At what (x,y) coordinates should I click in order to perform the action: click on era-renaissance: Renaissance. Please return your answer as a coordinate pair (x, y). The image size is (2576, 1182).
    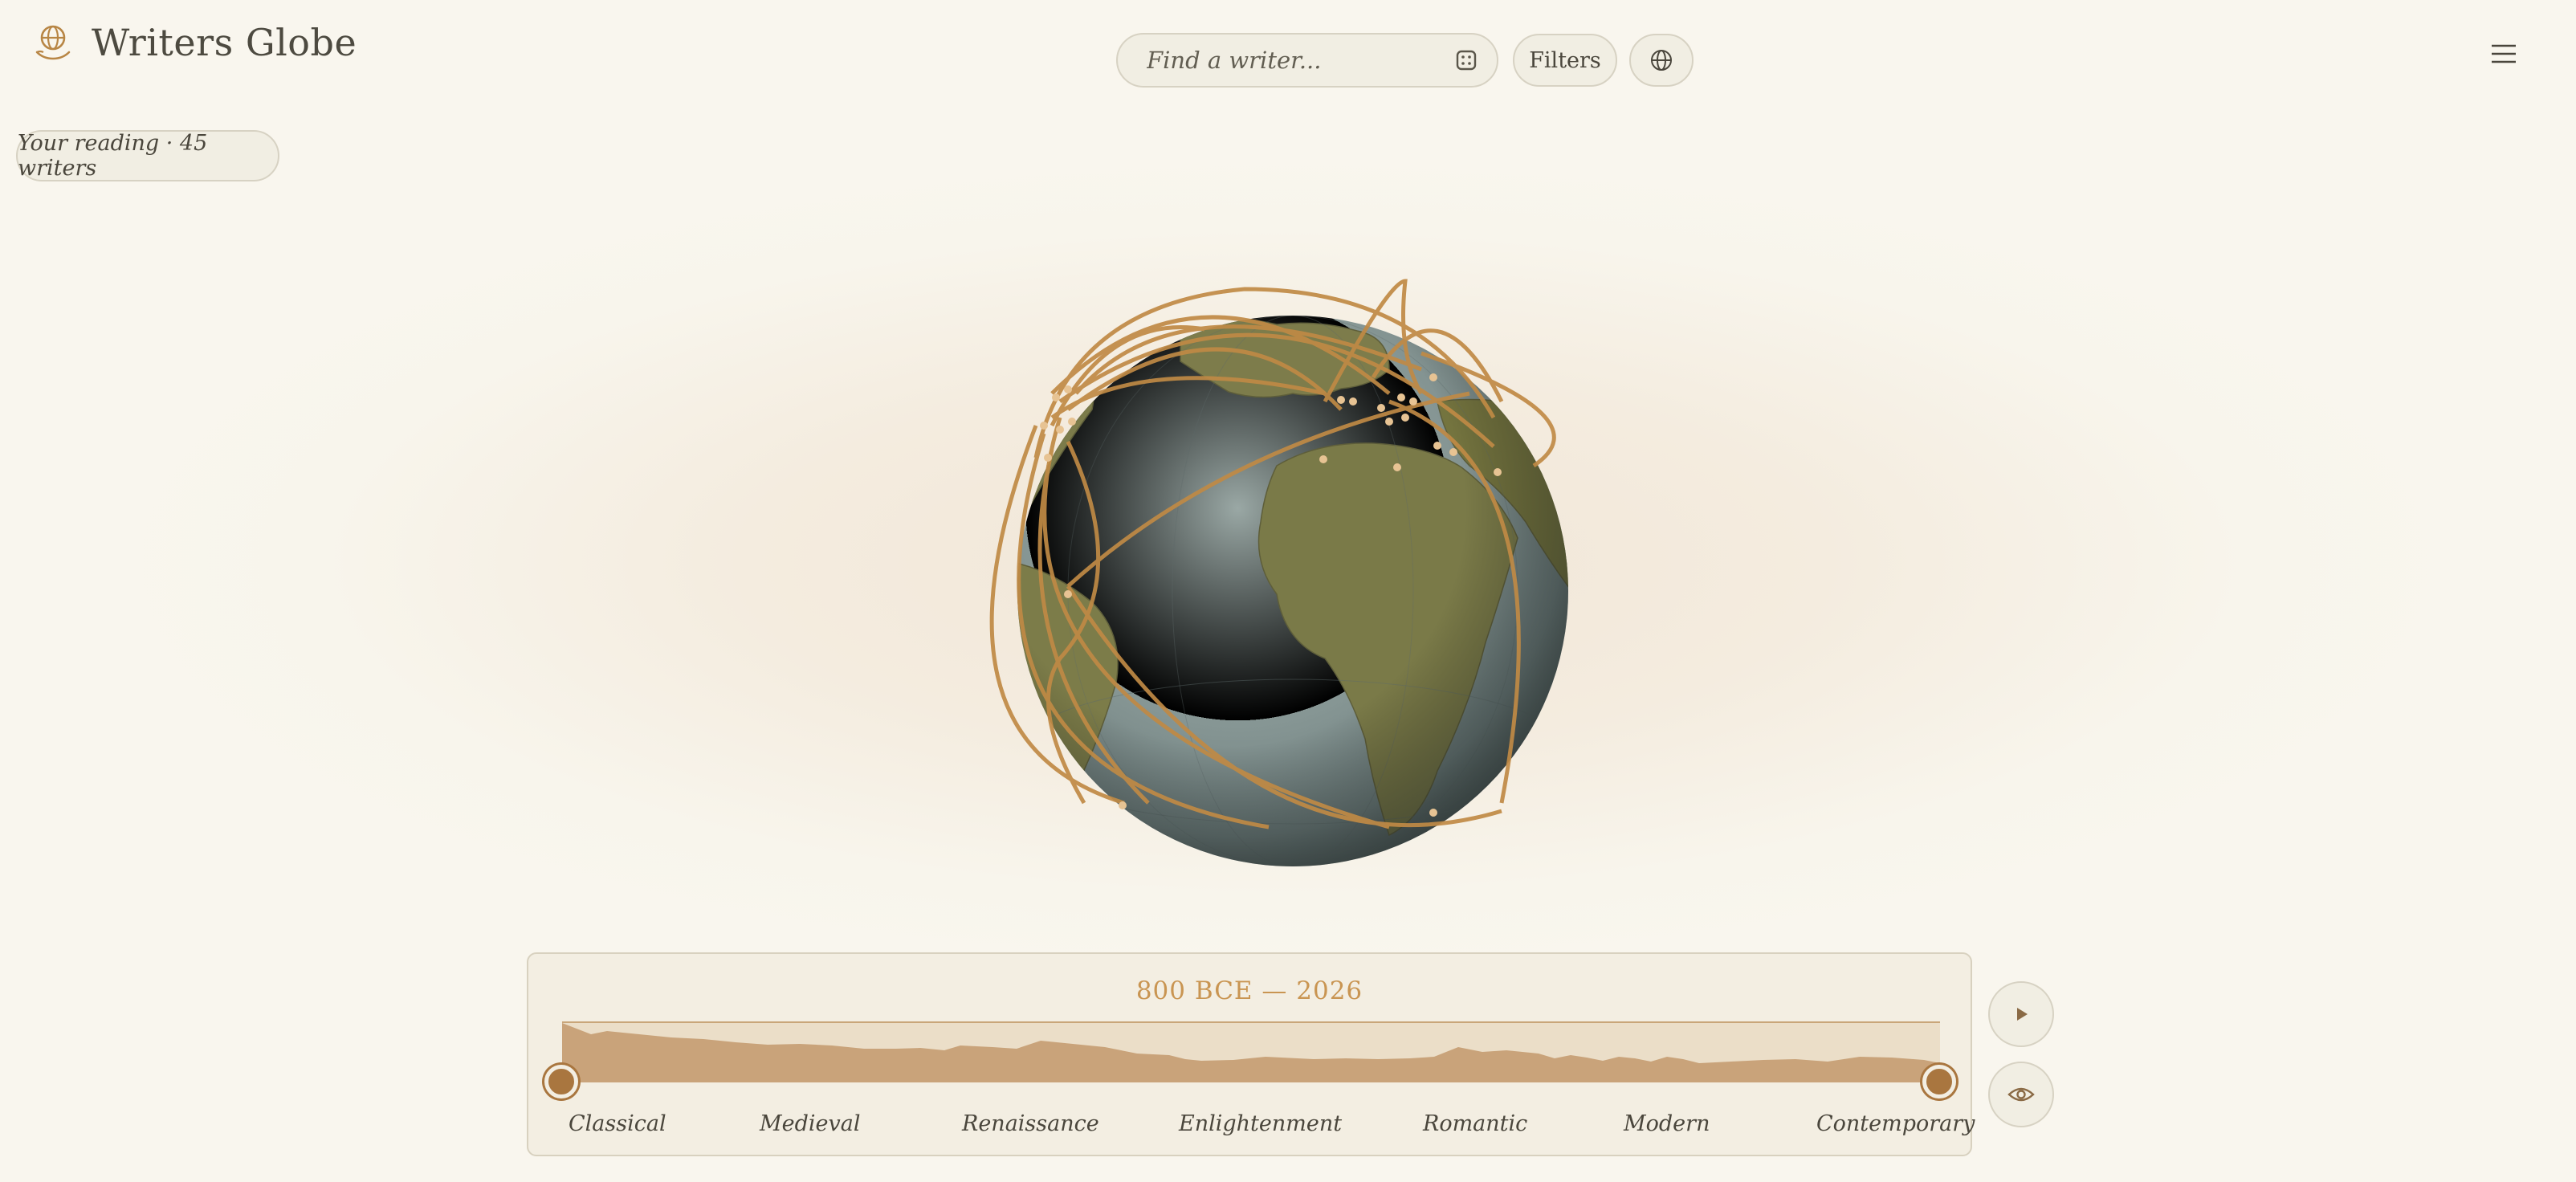
    Looking at the image, I should click on (1030, 1123).